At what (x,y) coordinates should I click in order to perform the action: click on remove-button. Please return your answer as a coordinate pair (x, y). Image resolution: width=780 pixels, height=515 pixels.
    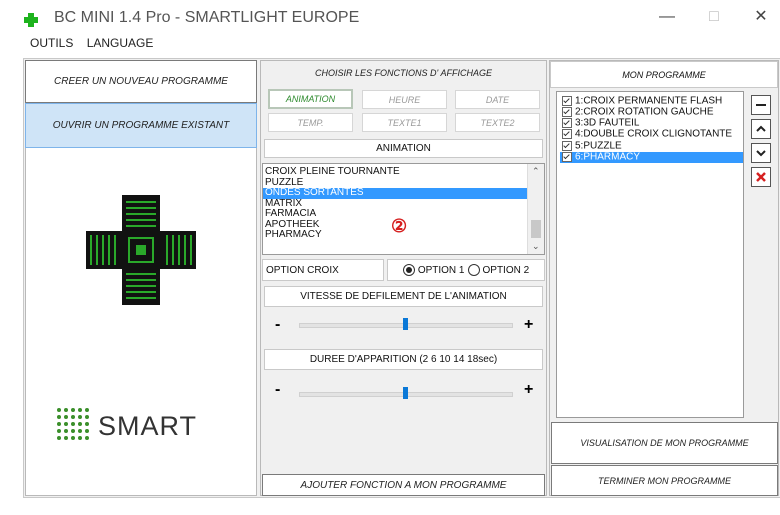
    Looking at the image, I should click on (761, 105).